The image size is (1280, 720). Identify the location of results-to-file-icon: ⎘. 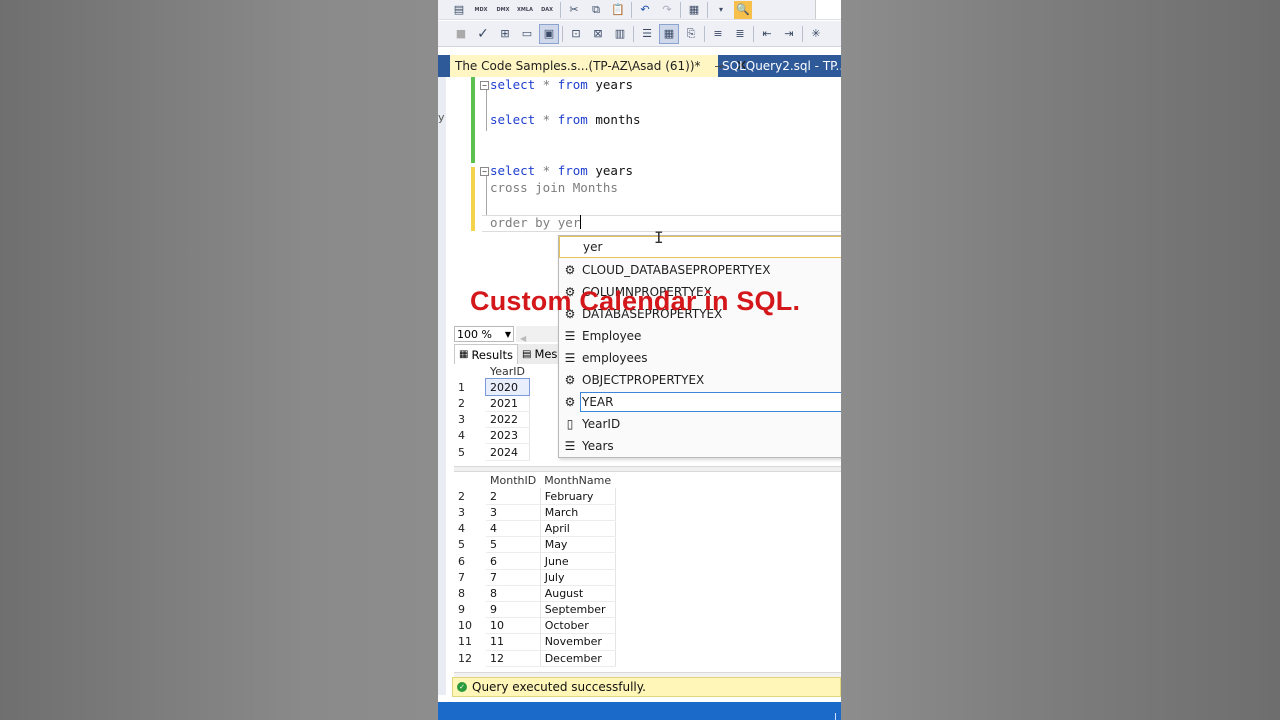
(691, 34).